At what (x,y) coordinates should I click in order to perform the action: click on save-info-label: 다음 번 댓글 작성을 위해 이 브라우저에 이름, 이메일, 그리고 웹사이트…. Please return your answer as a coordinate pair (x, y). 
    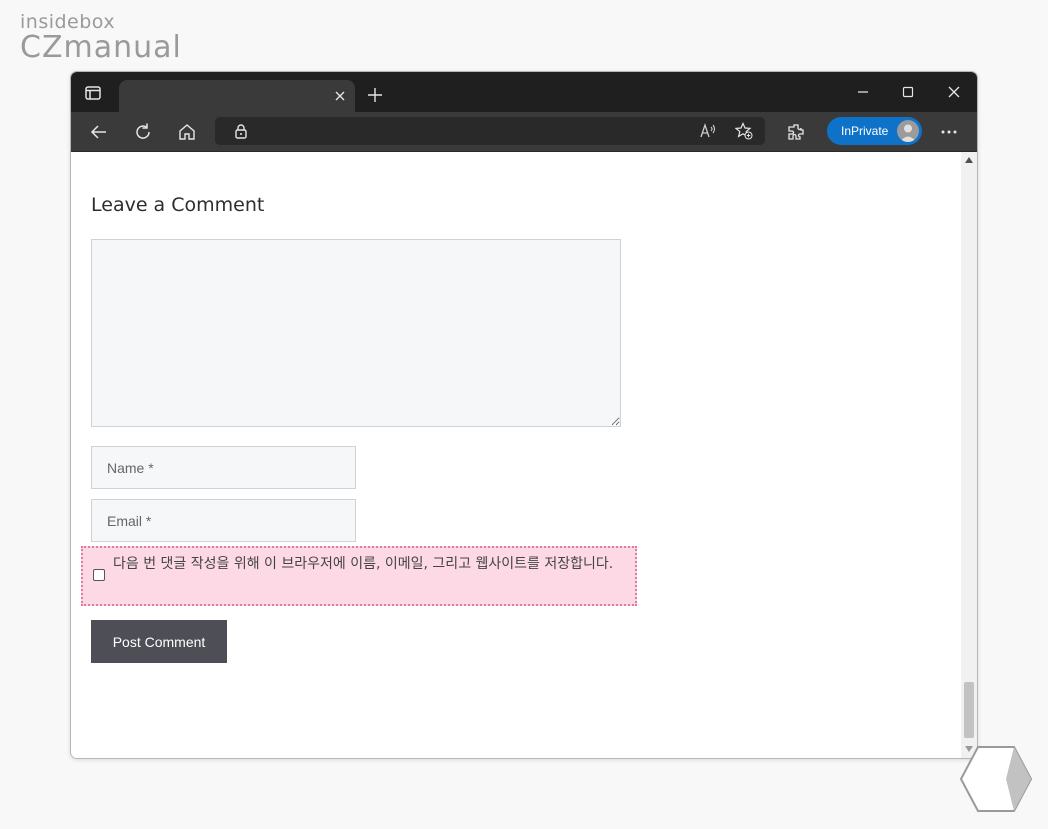
    Looking at the image, I should click on (363, 564).